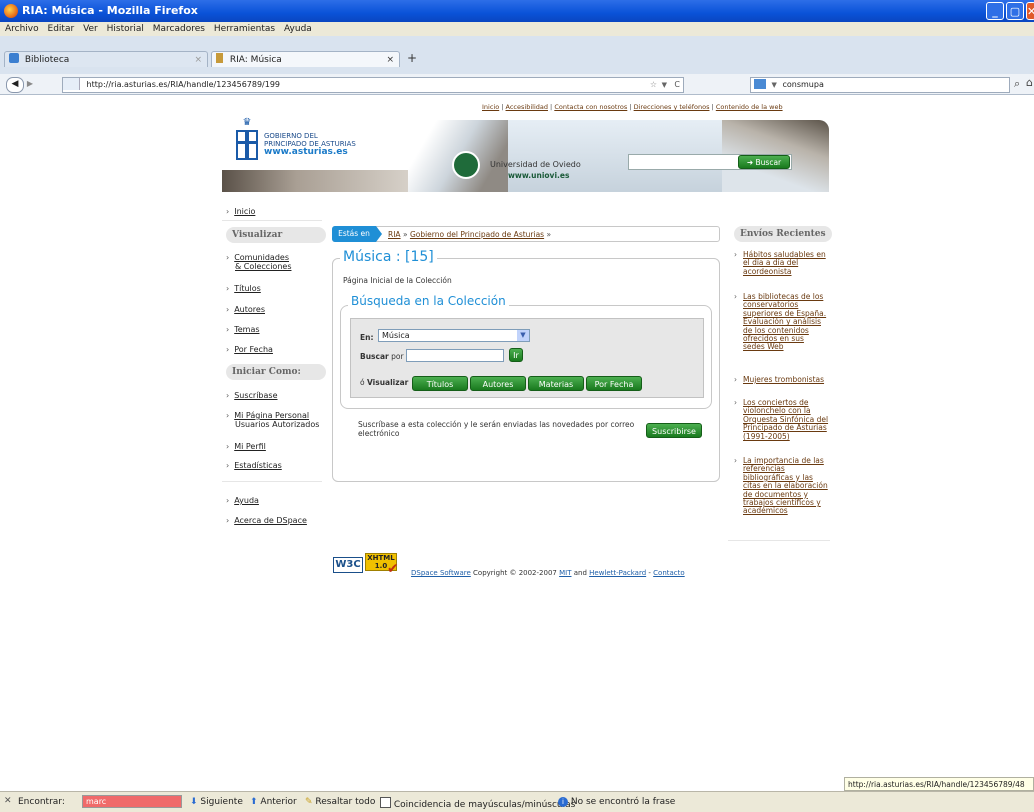  Describe the element at coordinates (1029, 82) in the screenshot. I see `home-icon: ⌂` at that location.